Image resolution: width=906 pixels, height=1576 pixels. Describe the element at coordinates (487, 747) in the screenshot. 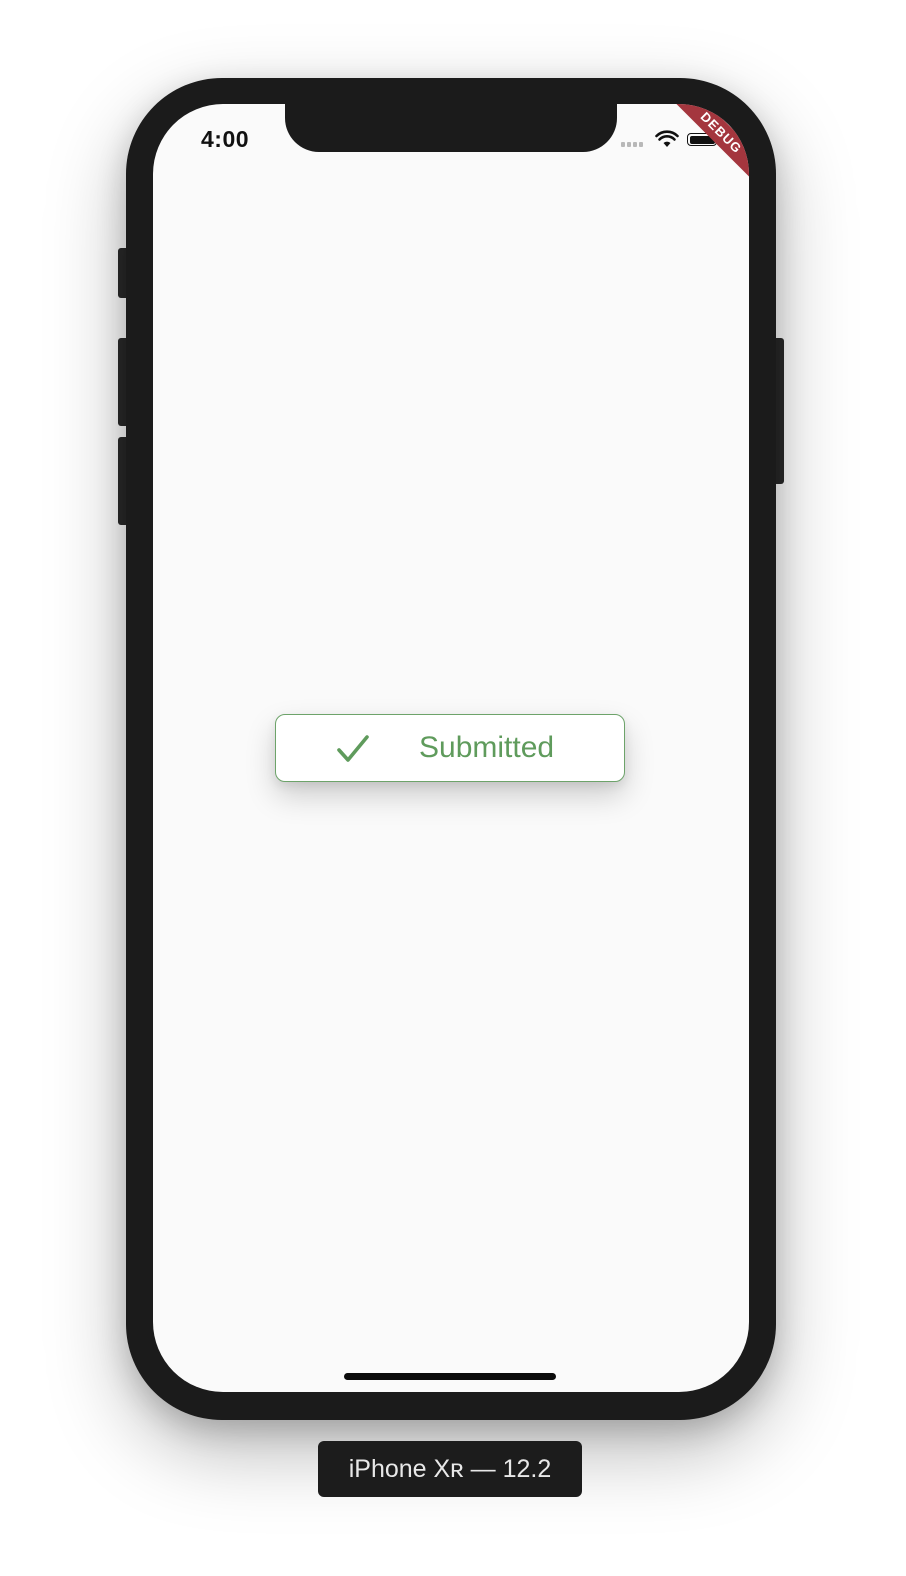

I see `submitted-label: Submitted` at that location.